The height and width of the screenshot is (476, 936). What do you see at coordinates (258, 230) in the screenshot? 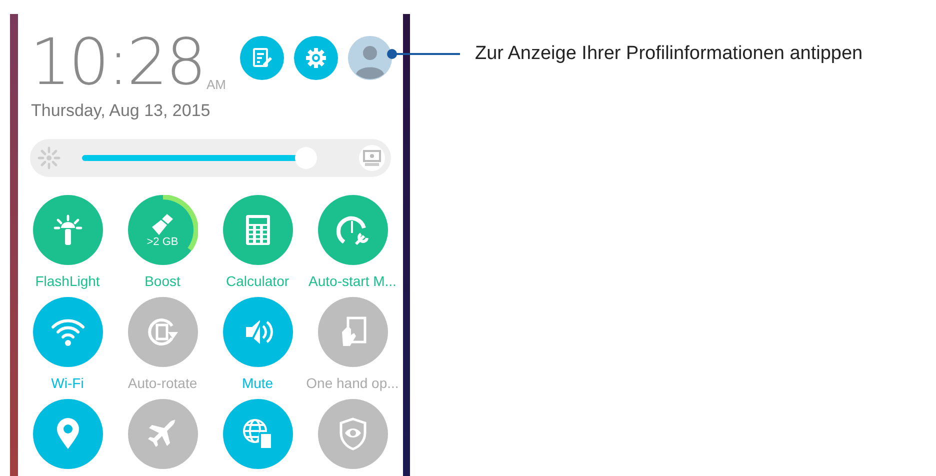
I see `calculator-icon` at bounding box center [258, 230].